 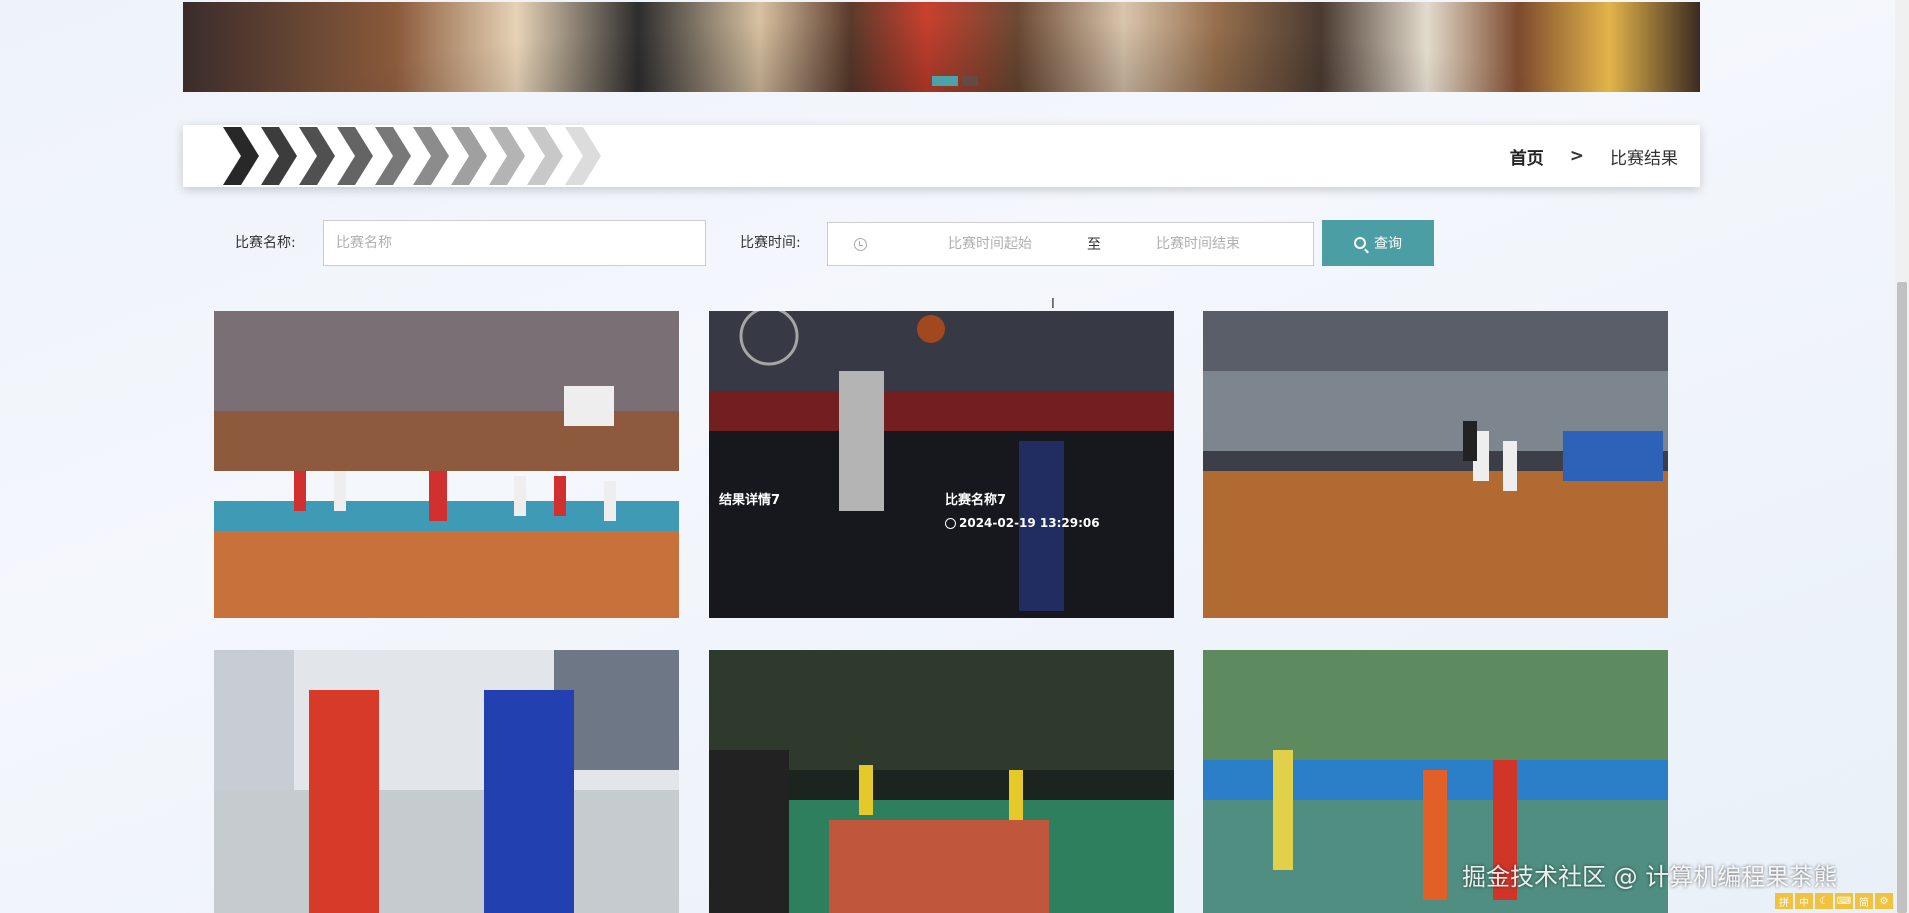 What do you see at coordinates (941, 47) in the screenshot?
I see `hero-banner` at bounding box center [941, 47].